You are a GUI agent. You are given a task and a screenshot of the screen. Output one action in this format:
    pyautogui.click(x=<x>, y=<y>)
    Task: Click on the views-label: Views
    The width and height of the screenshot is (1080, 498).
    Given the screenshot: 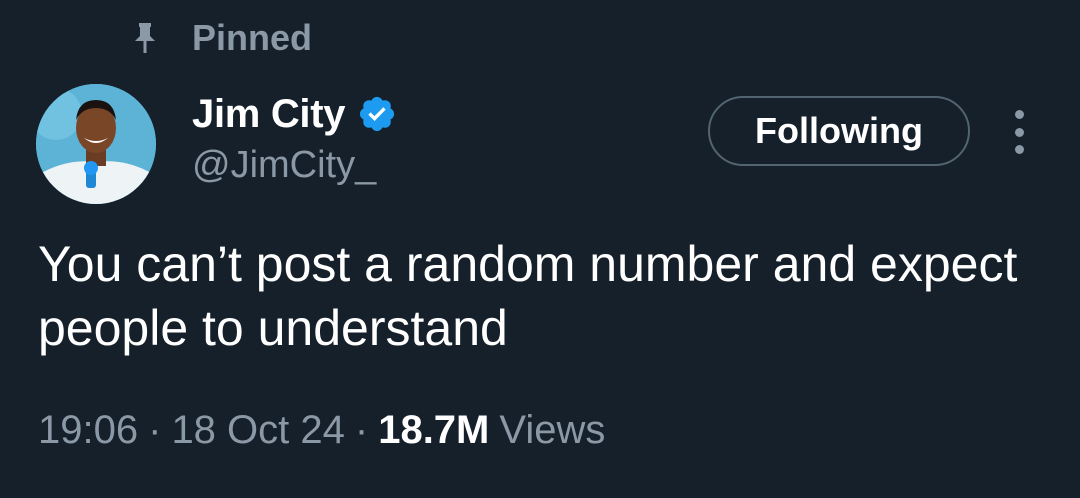 What is the action you would take?
    pyautogui.click(x=552, y=430)
    